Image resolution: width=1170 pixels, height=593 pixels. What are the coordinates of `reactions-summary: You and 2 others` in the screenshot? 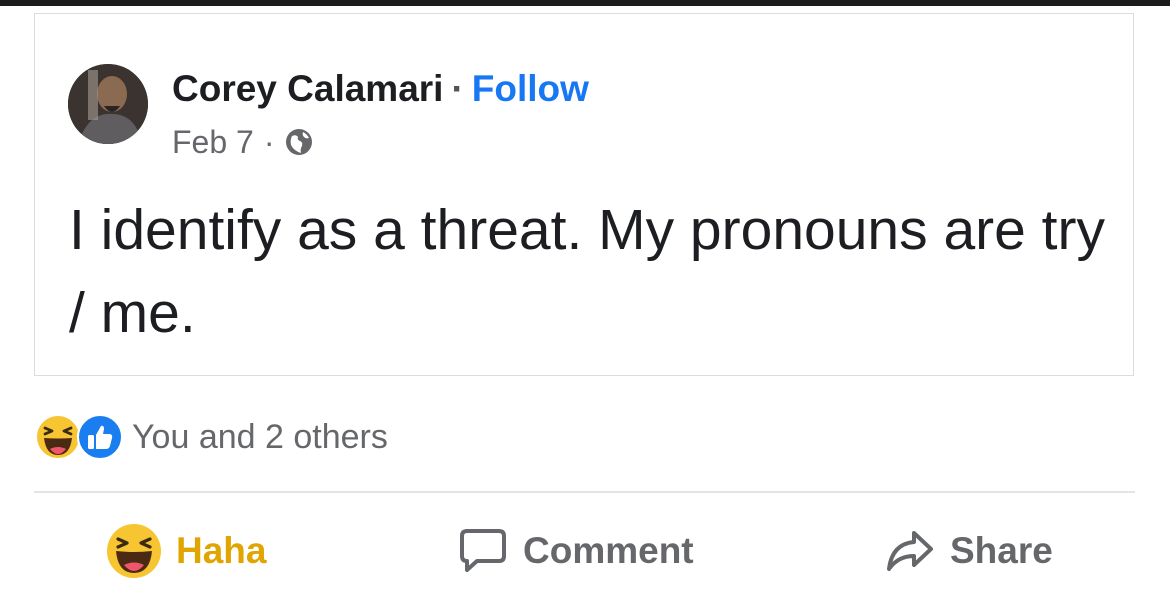 It's located at (211, 437).